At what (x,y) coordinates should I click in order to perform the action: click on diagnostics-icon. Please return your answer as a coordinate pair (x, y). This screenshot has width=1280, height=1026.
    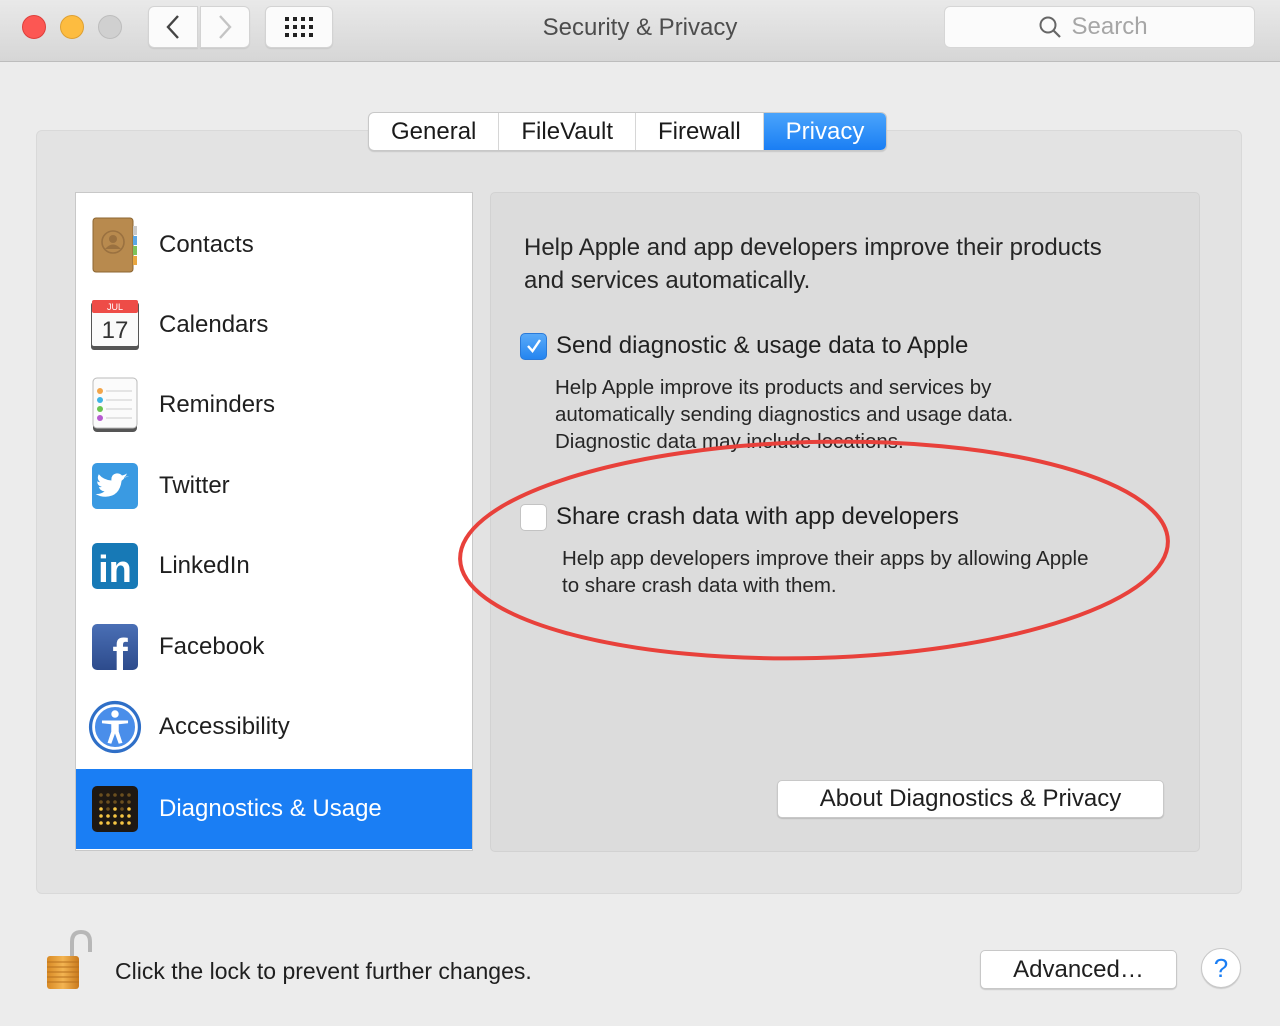
    Looking at the image, I should click on (115, 809).